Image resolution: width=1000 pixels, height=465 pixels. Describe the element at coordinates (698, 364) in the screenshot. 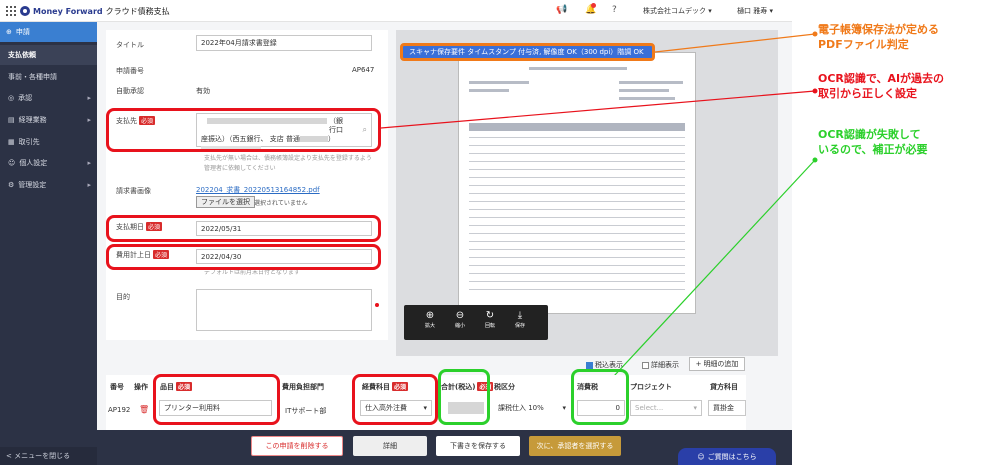

I see `plus-icon: +` at that location.